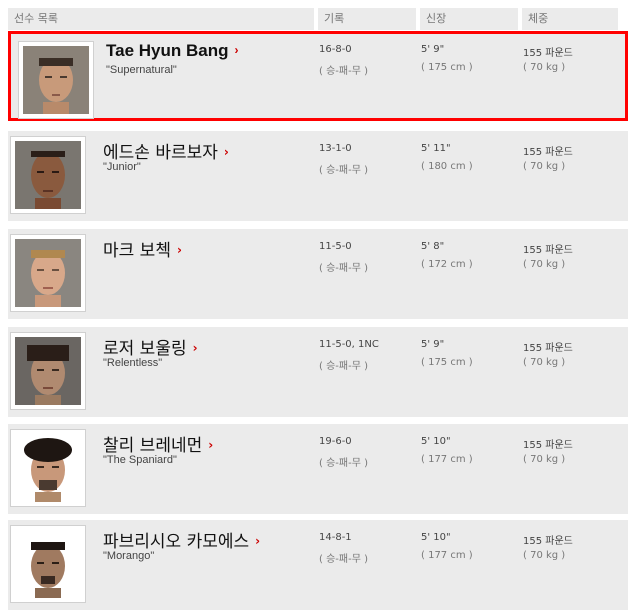  What do you see at coordinates (570, 19) in the screenshot?
I see `header-weight: 체중` at bounding box center [570, 19].